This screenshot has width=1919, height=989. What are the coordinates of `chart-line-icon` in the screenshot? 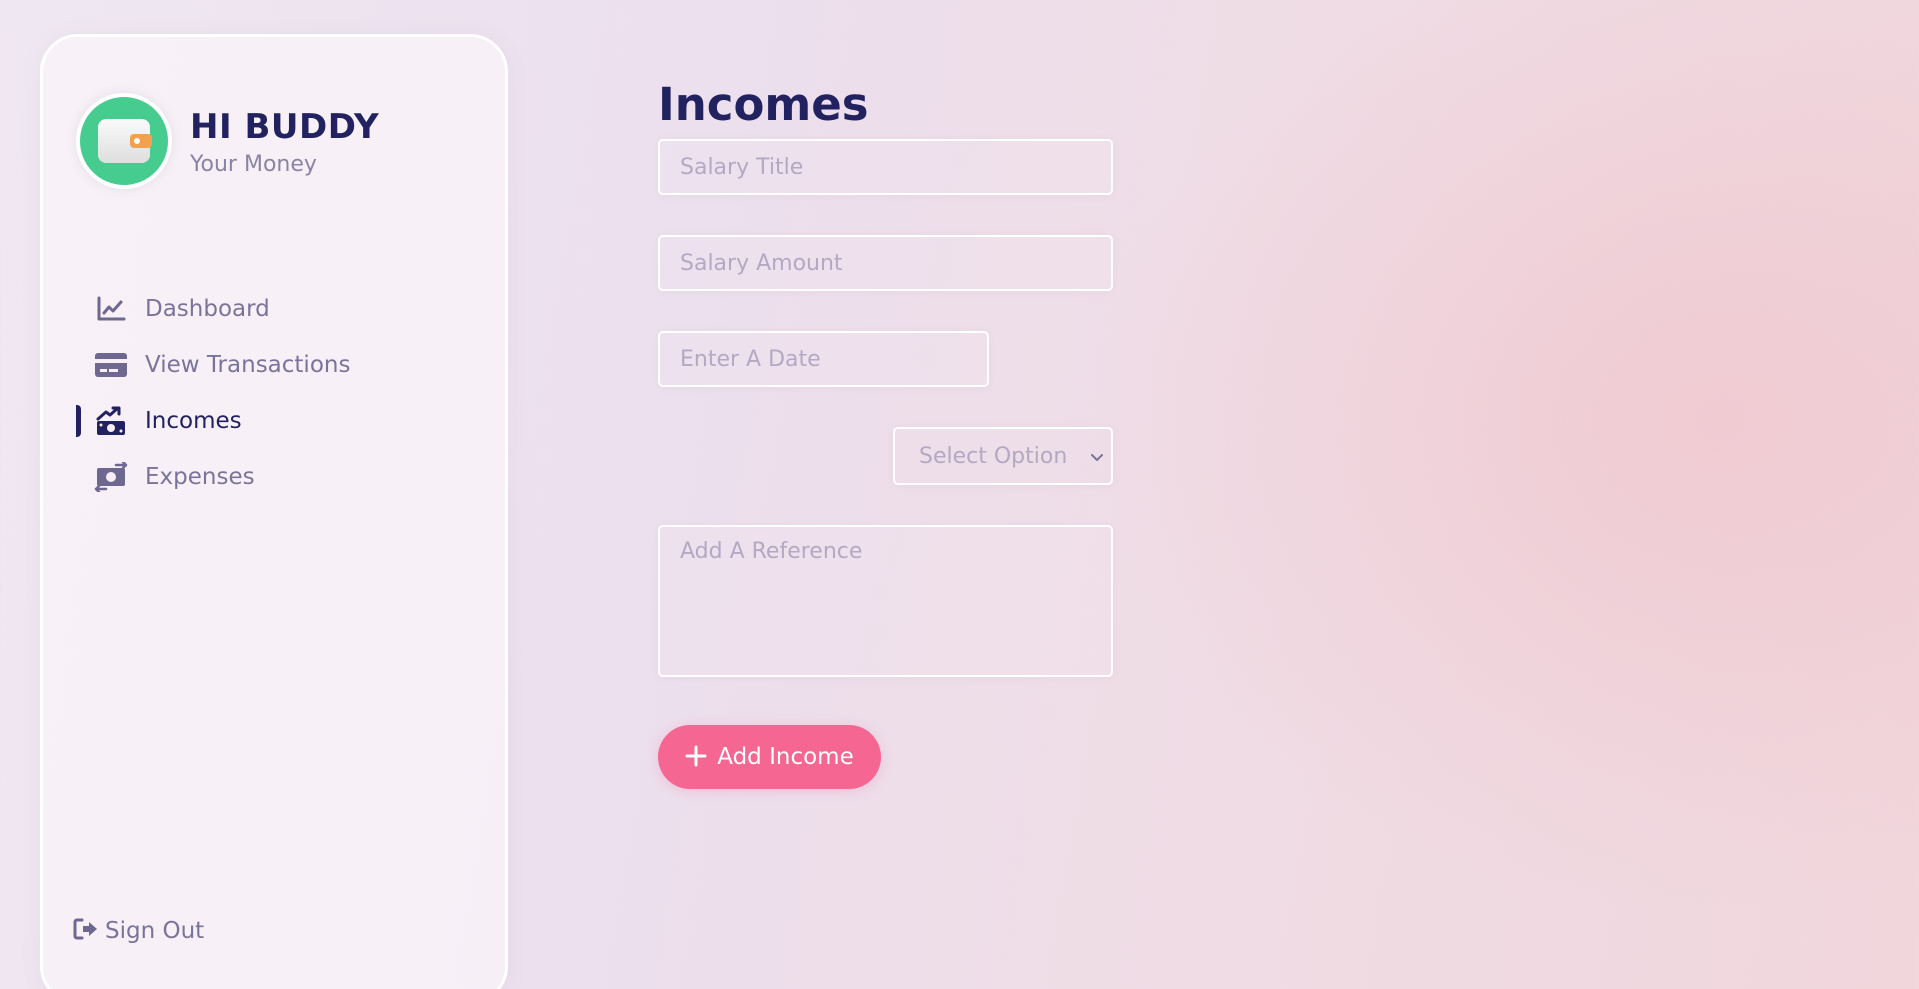 It's located at (111, 309).